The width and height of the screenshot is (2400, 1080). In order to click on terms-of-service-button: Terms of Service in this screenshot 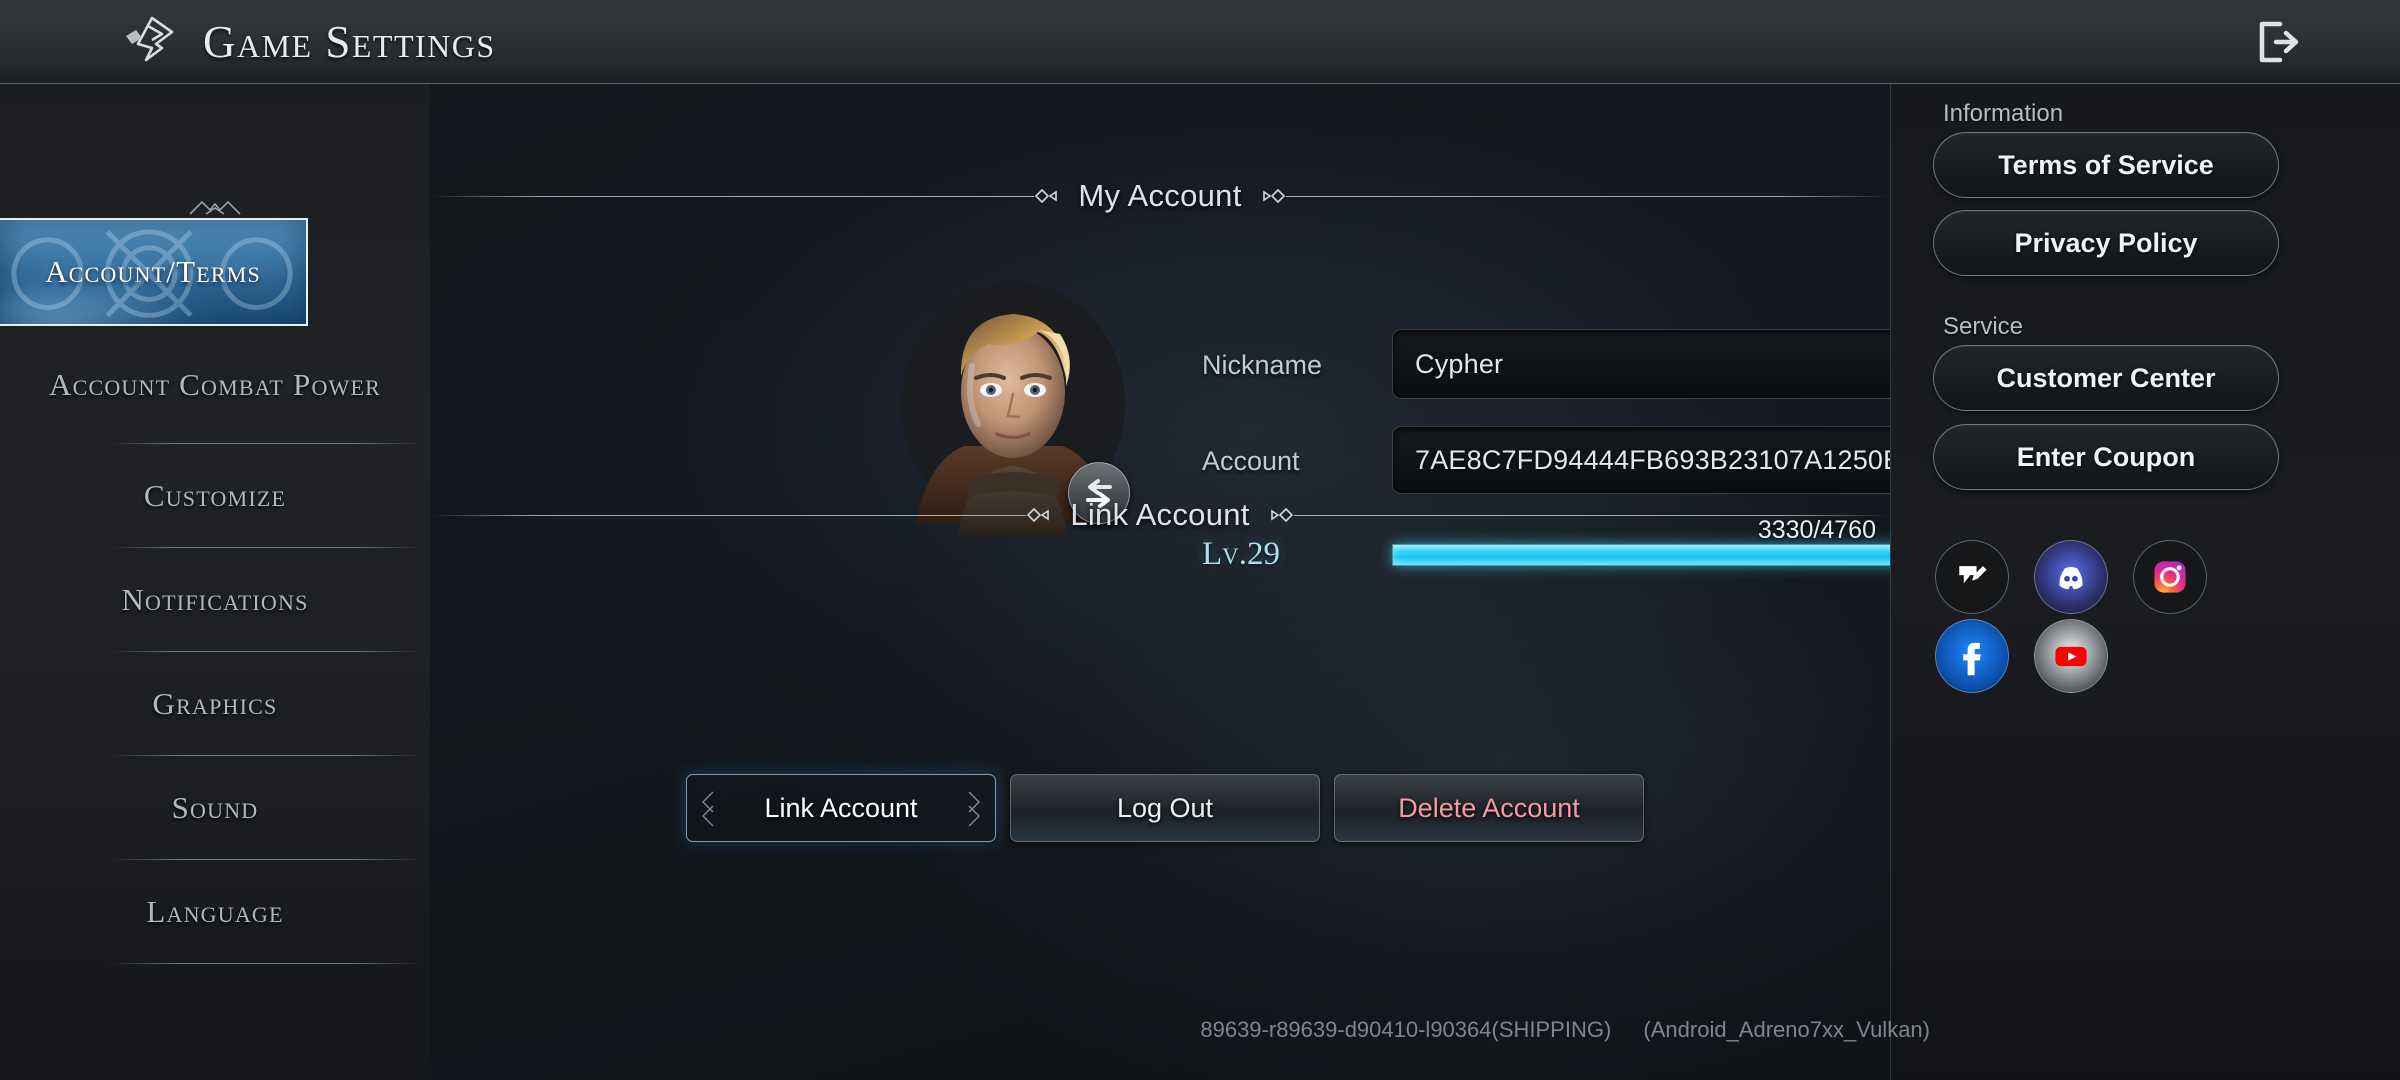, I will do `click(2106, 165)`.